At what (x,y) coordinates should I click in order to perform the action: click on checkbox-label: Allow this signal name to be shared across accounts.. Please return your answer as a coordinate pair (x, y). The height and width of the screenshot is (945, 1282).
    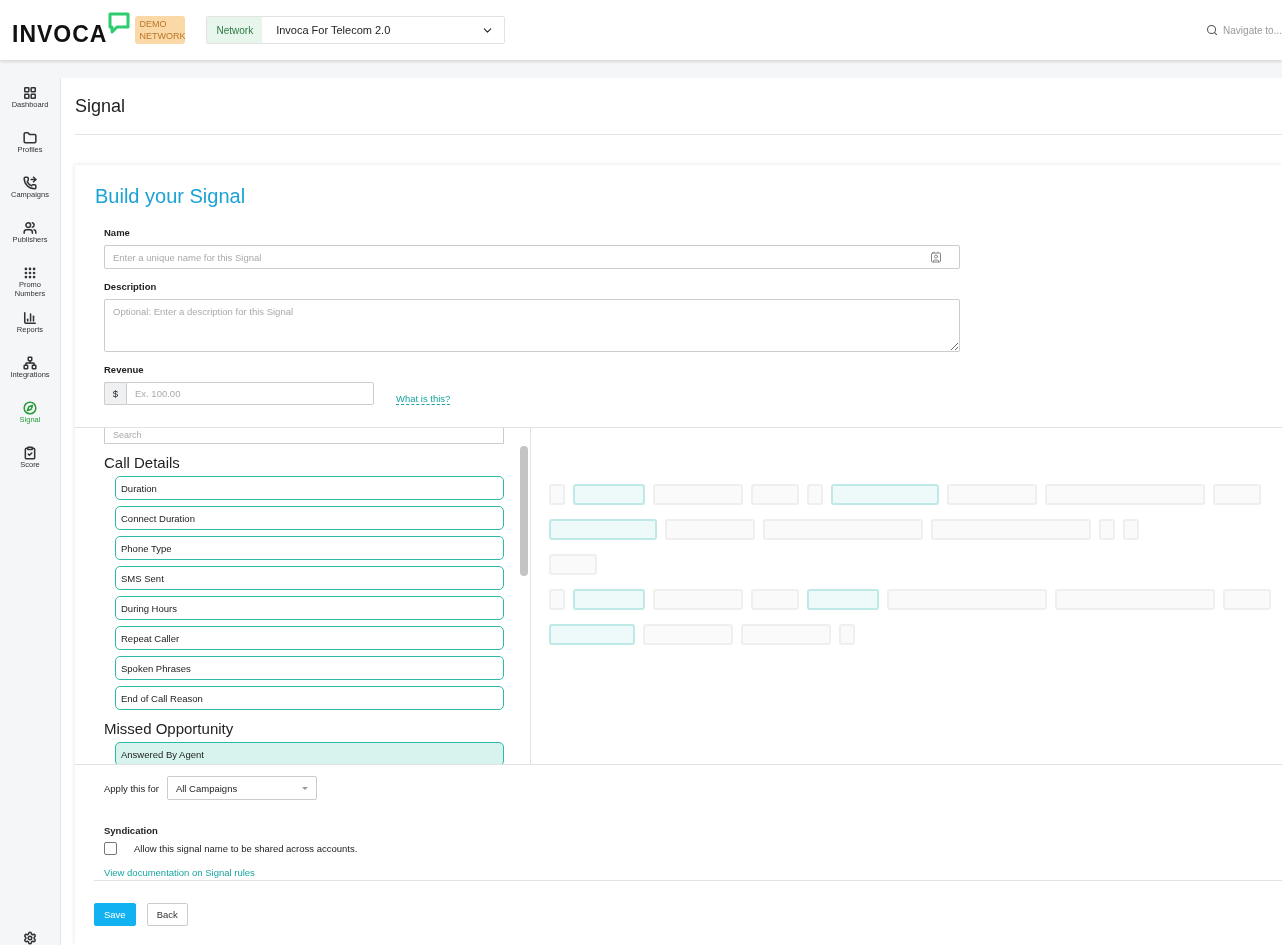
    Looking at the image, I should click on (246, 848).